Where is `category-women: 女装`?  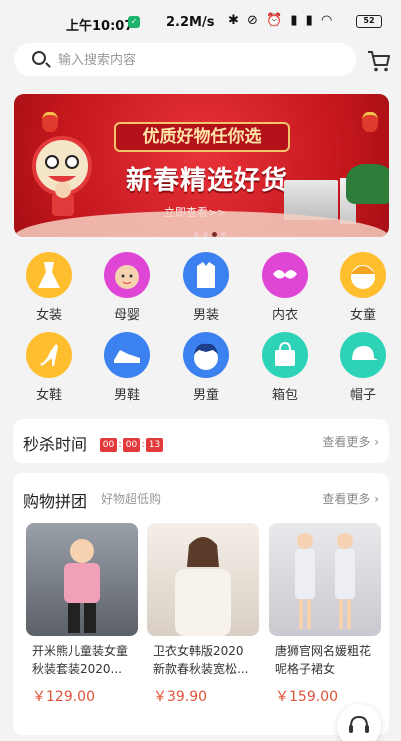
category-women: 女装 is located at coordinates (49, 287).